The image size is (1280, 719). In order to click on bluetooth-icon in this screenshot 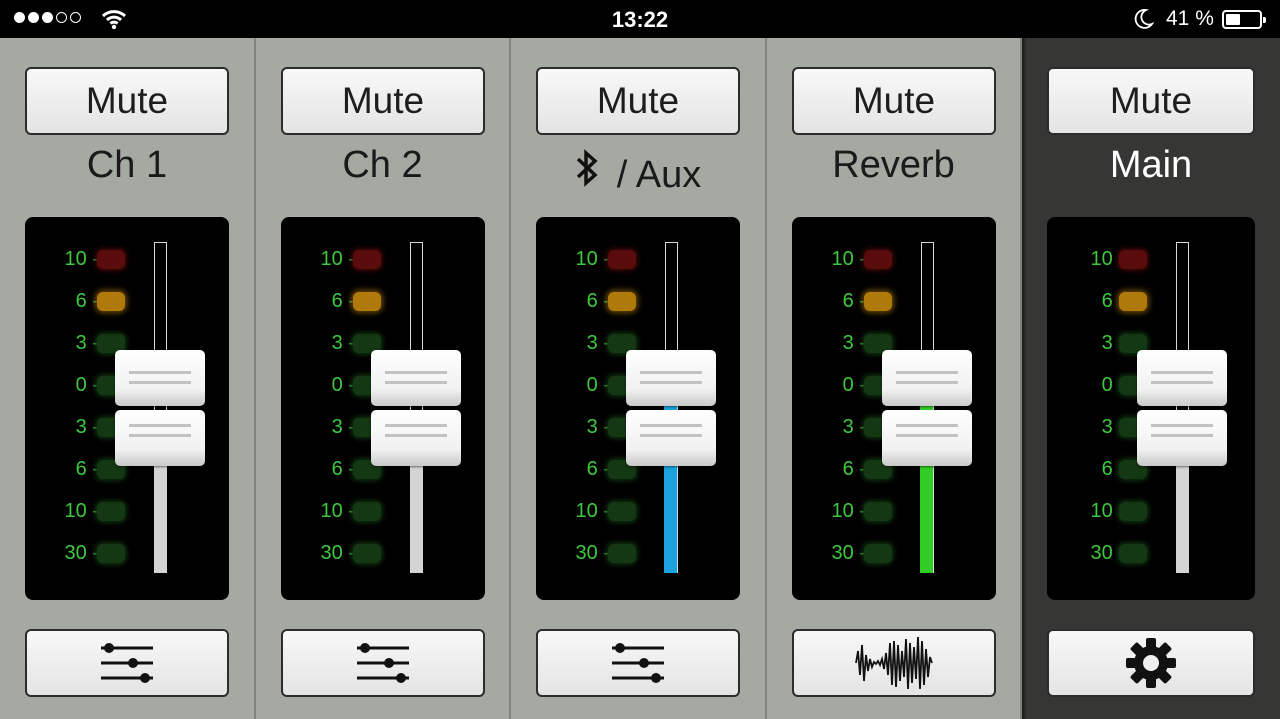, I will do `click(587, 167)`.